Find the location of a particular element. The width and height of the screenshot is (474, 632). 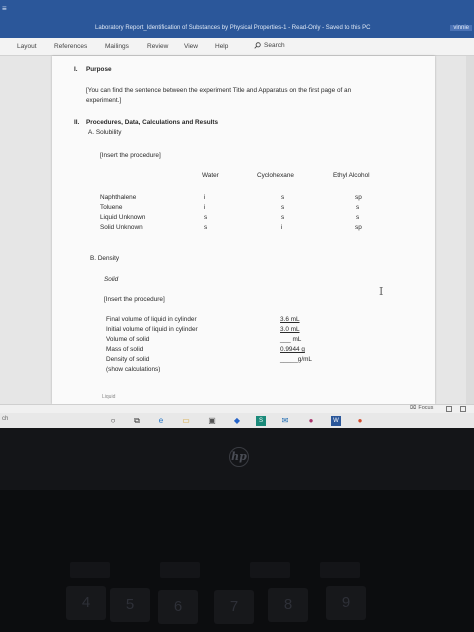

focus-mode-button: ⌧ Focus is located at coordinates (421, 408).